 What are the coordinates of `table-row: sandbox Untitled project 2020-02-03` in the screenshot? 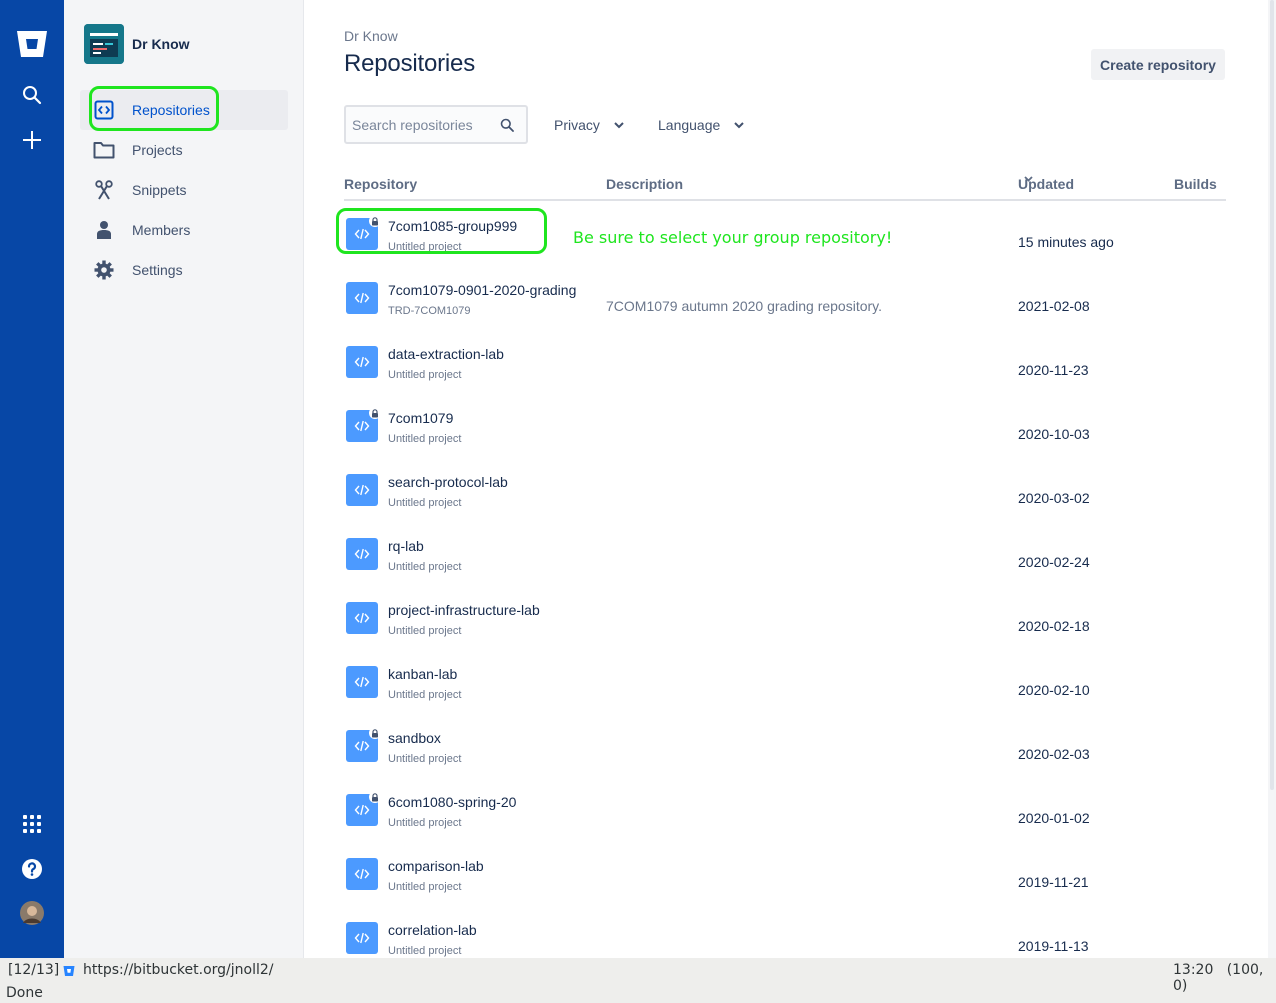 It's located at (785, 746).